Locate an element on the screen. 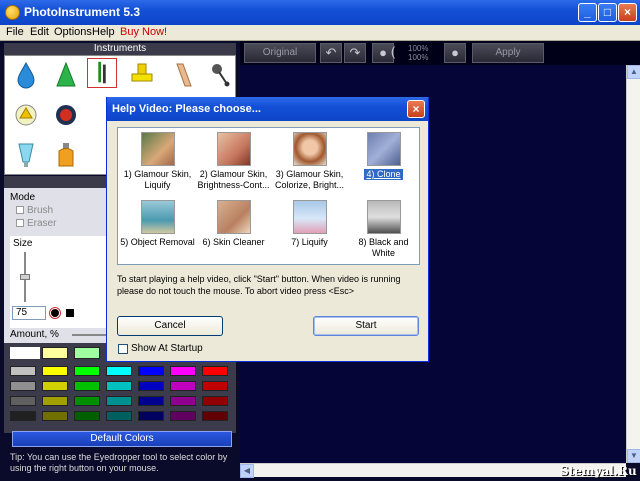 The image size is (640, 481). dialog-close-button: × is located at coordinates (416, 109).